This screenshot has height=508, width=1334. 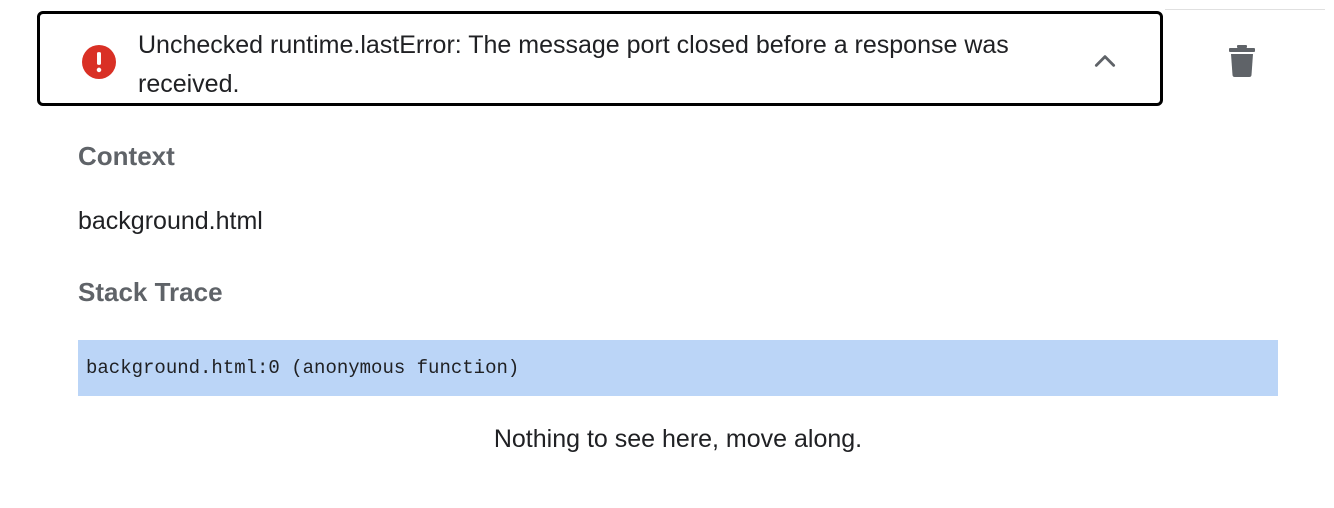 I want to click on context-heading: Context, so click(x=126, y=156).